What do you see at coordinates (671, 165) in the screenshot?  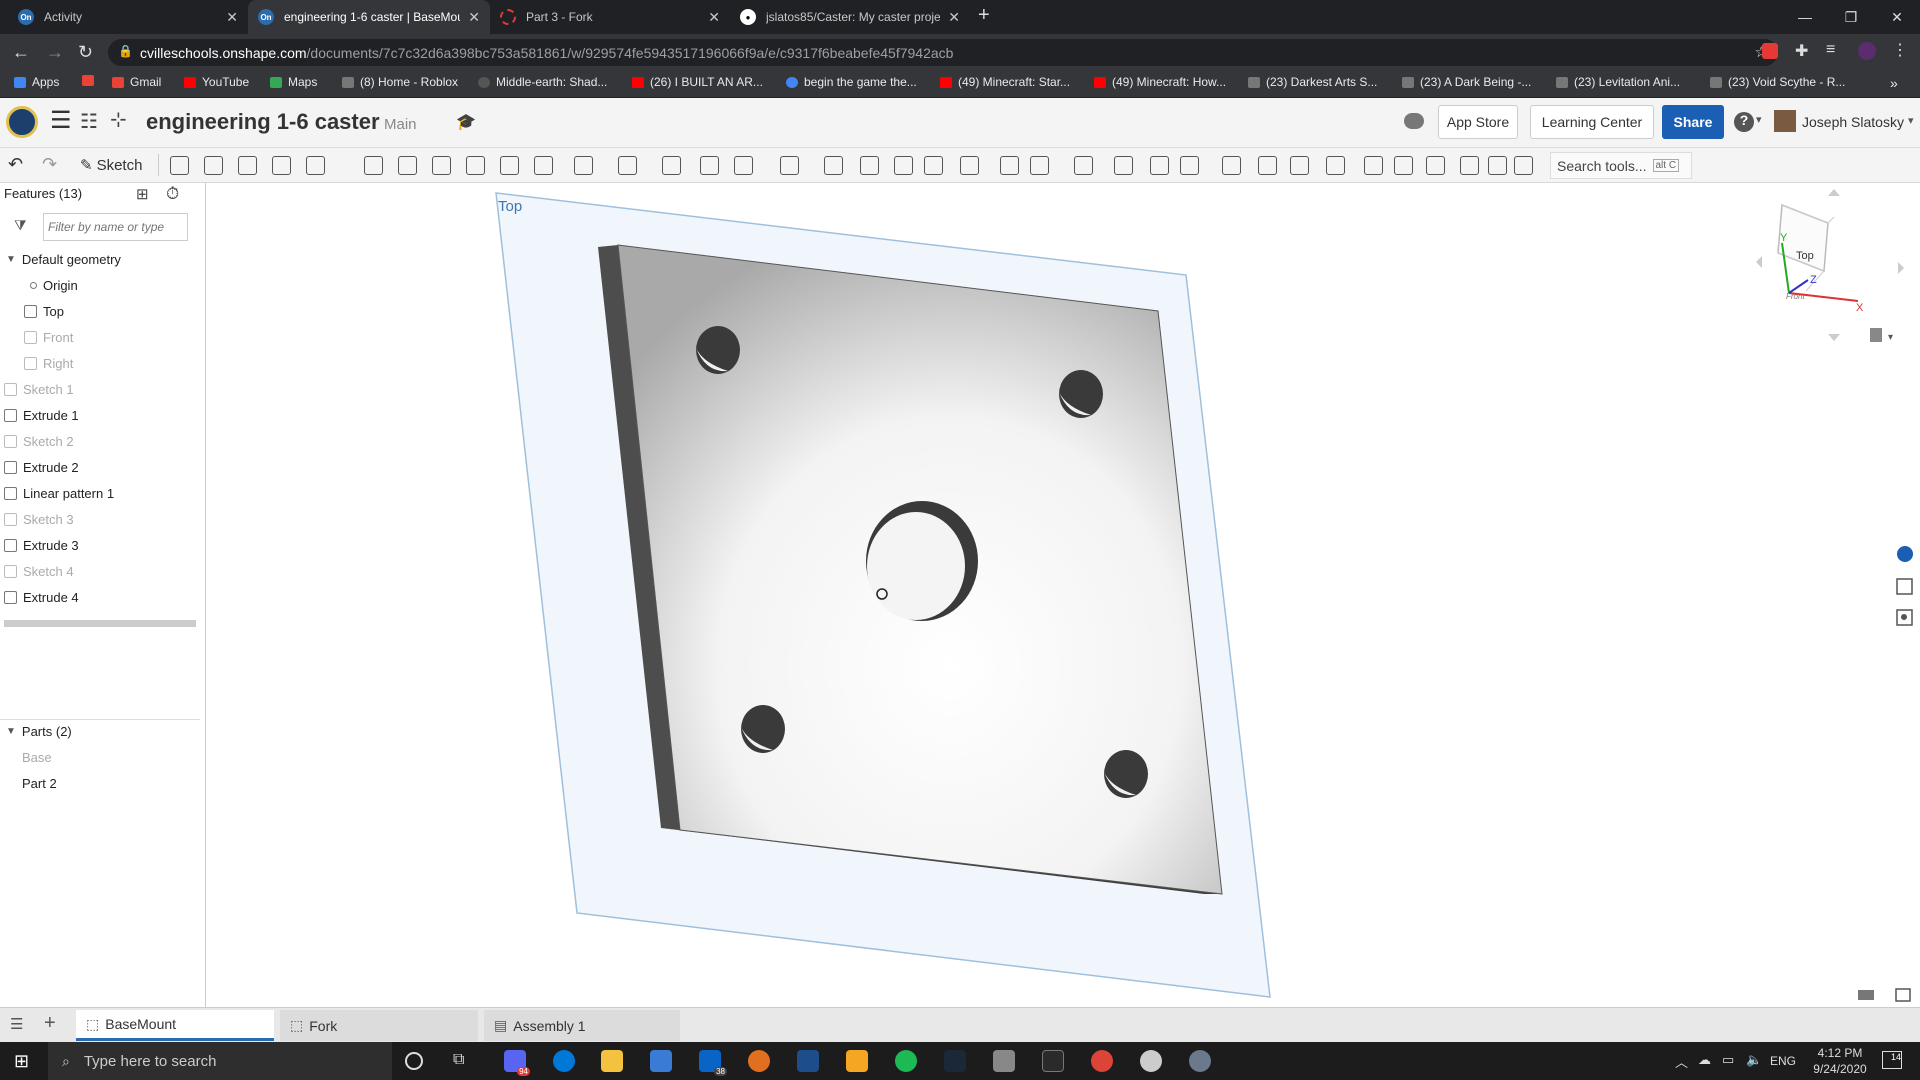 I see `boolean-tool-icon` at bounding box center [671, 165].